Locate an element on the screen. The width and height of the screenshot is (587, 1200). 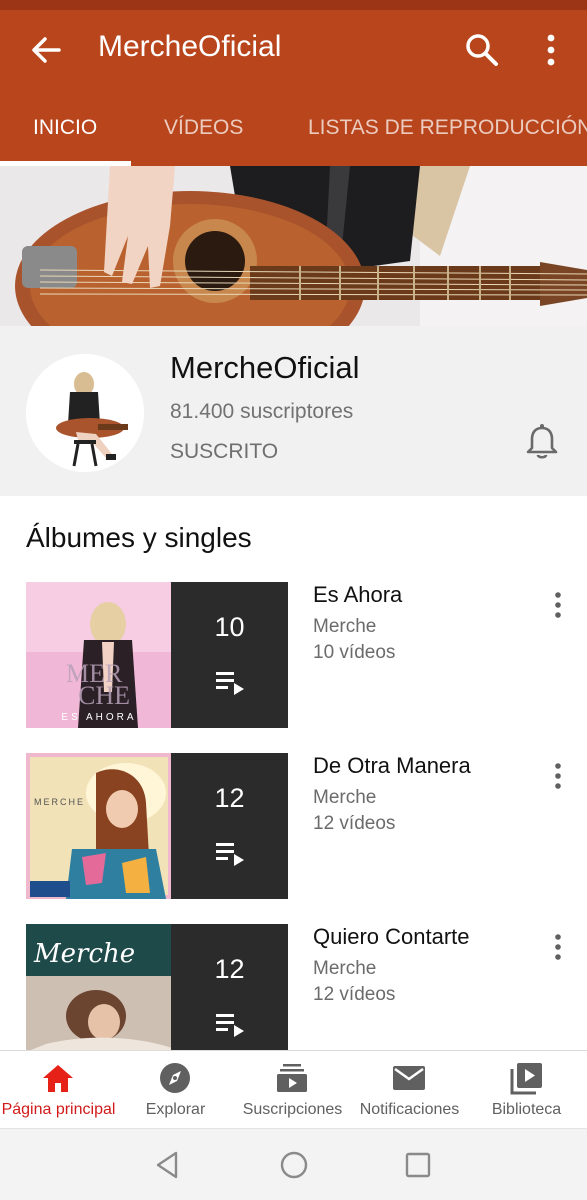
album-cover-text: MERCHE is located at coordinates (59, 802).